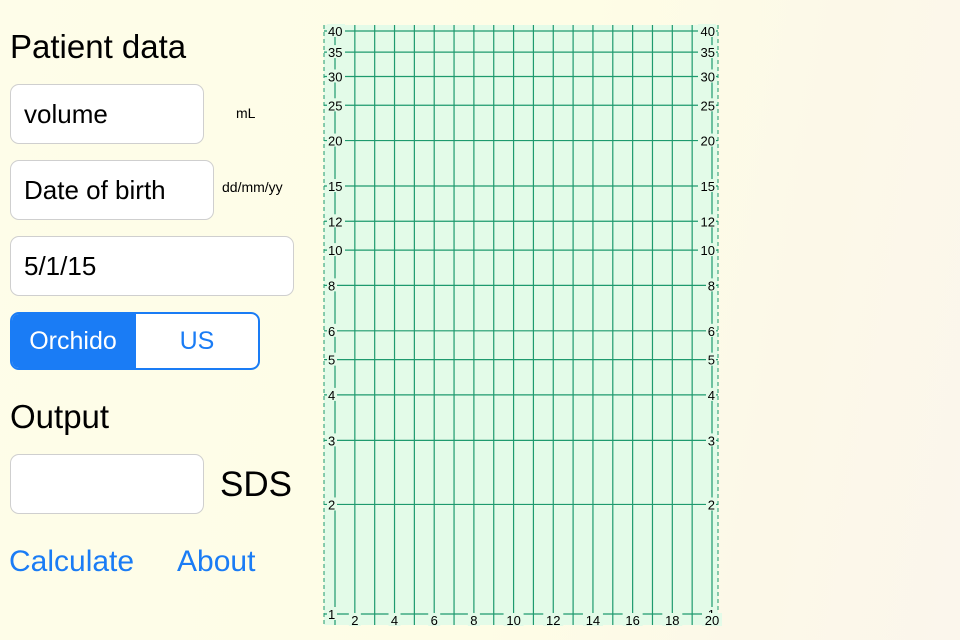 This screenshot has width=960, height=640. What do you see at coordinates (335, 105) in the screenshot?
I see `y-tick-label-left: 25` at bounding box center [335, 105].